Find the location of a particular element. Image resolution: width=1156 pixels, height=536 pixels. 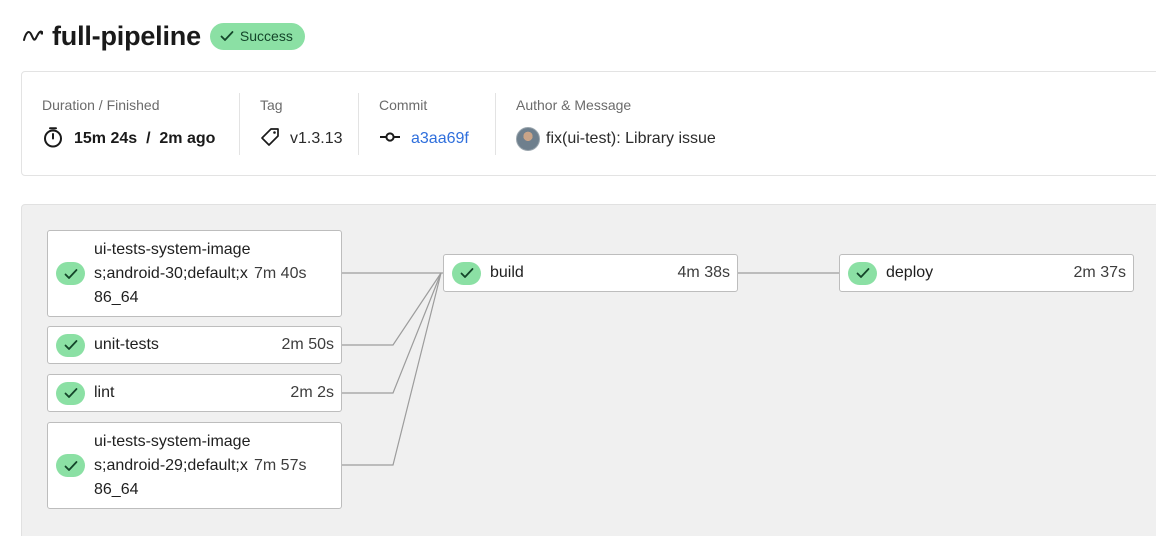

duration-value: 15m 24s / 2m ago is located at coordinates (129, 139).